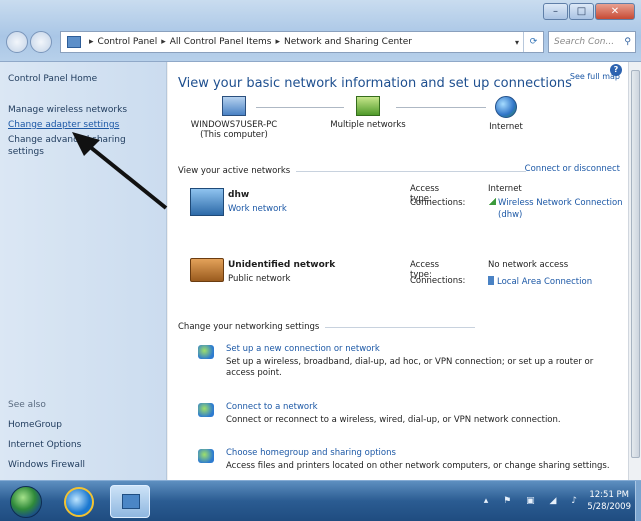  I want to click on sidebar-change-advanced-sharing-line1: Change advanced sharing, so click(67, 140).